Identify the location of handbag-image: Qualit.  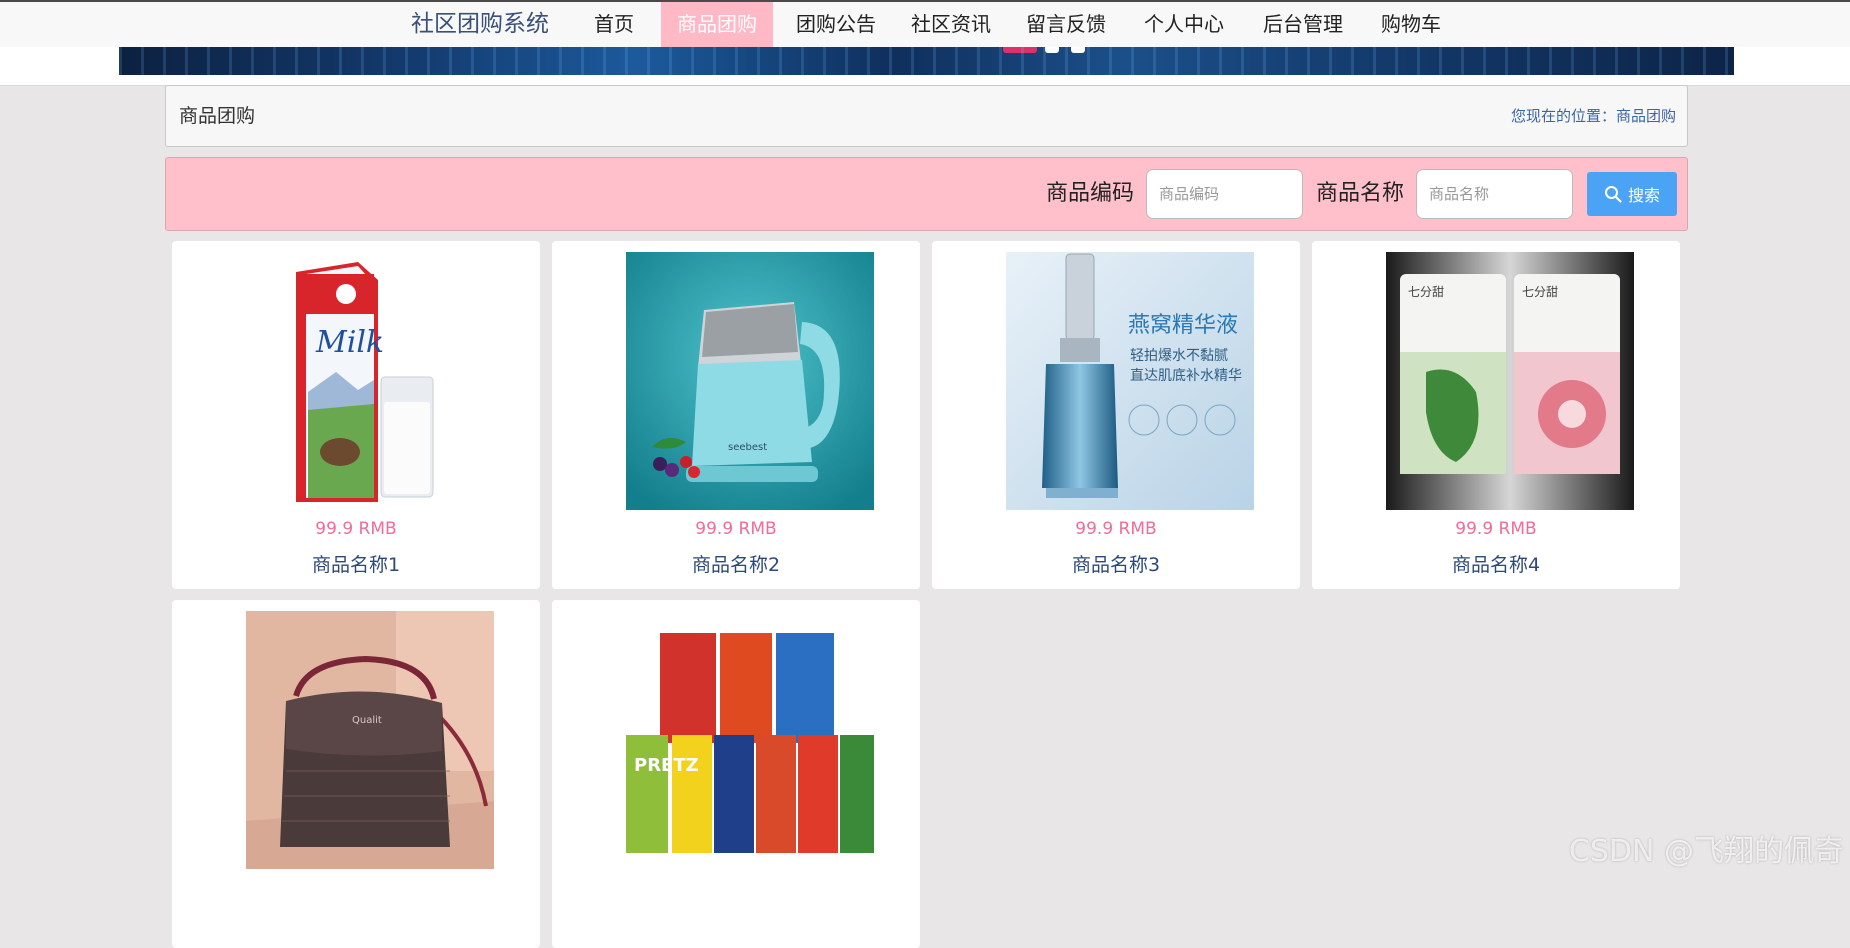
(370, 740).